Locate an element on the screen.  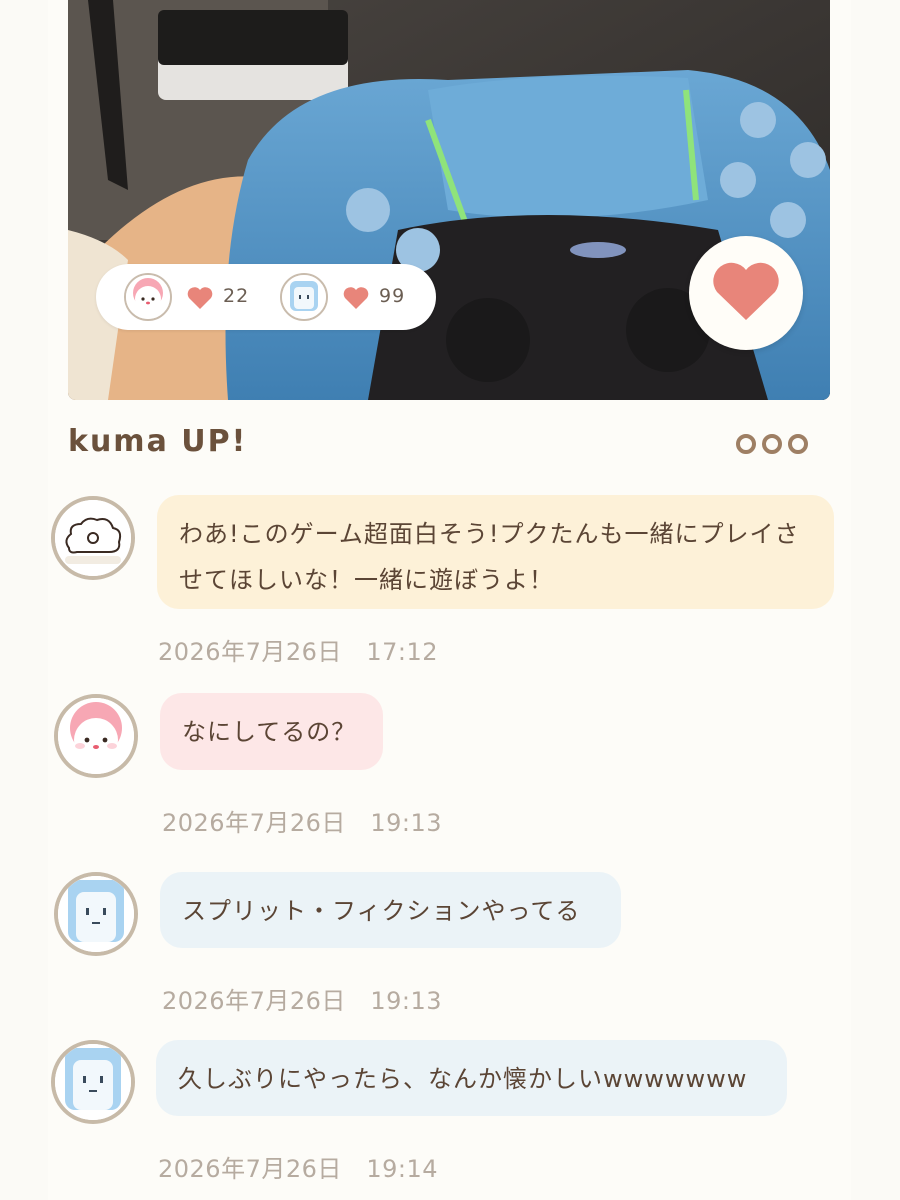
like-count: 22 is located at coordinates (236, 296).